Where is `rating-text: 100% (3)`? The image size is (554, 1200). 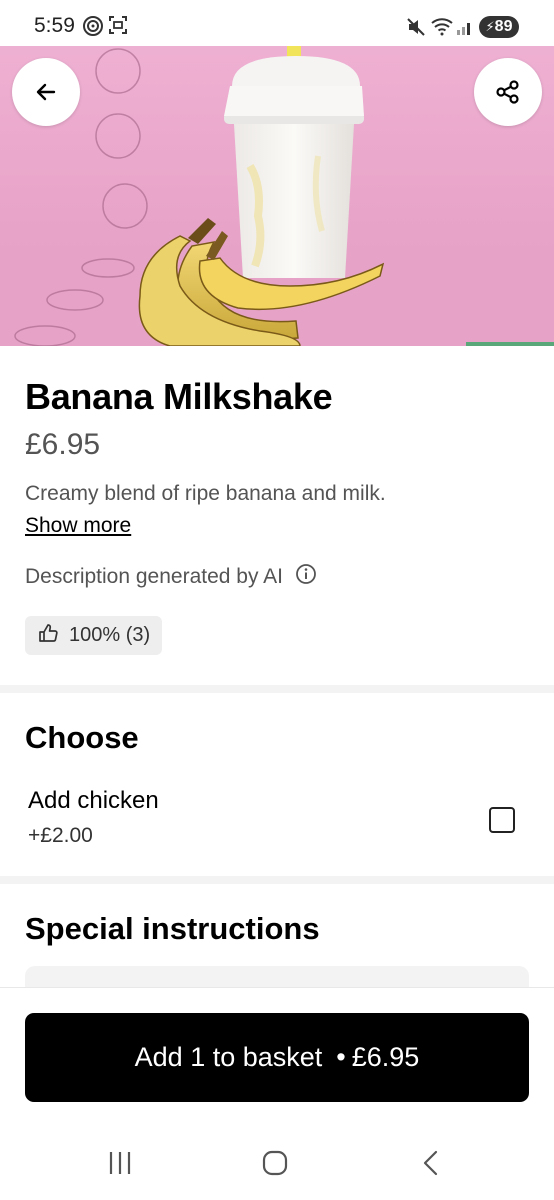 rating-text: 100% (3) is located at coordinates (110, 635).